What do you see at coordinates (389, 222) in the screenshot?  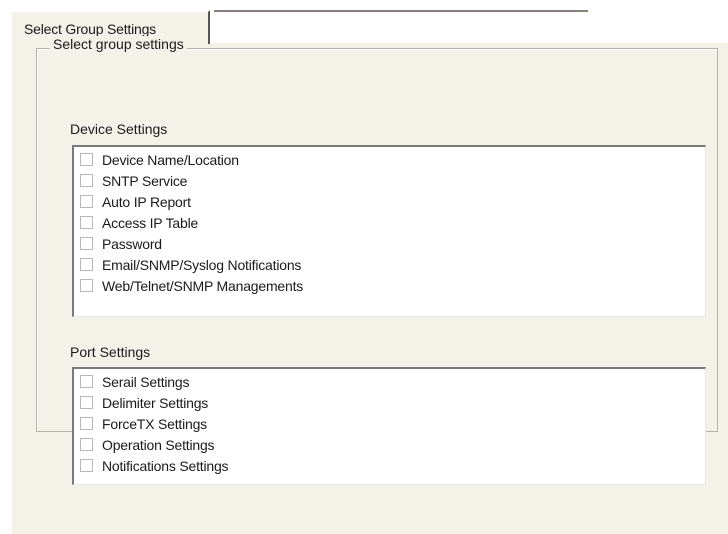 I see `device-item-access-ip-table: Access IP Table` at bounding box center [389, 222].